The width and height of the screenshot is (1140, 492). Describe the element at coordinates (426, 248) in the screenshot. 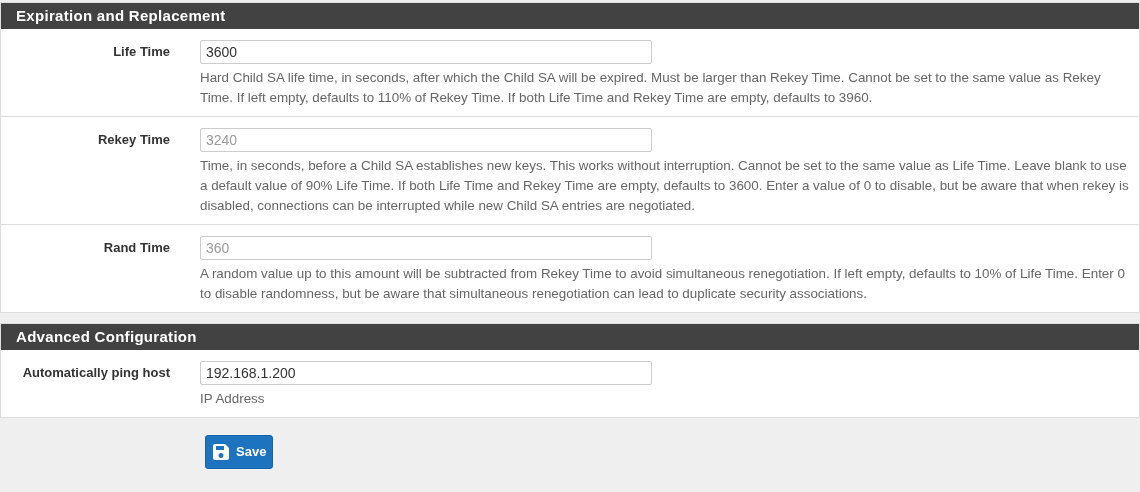

I see `input-field: 360` at that location.